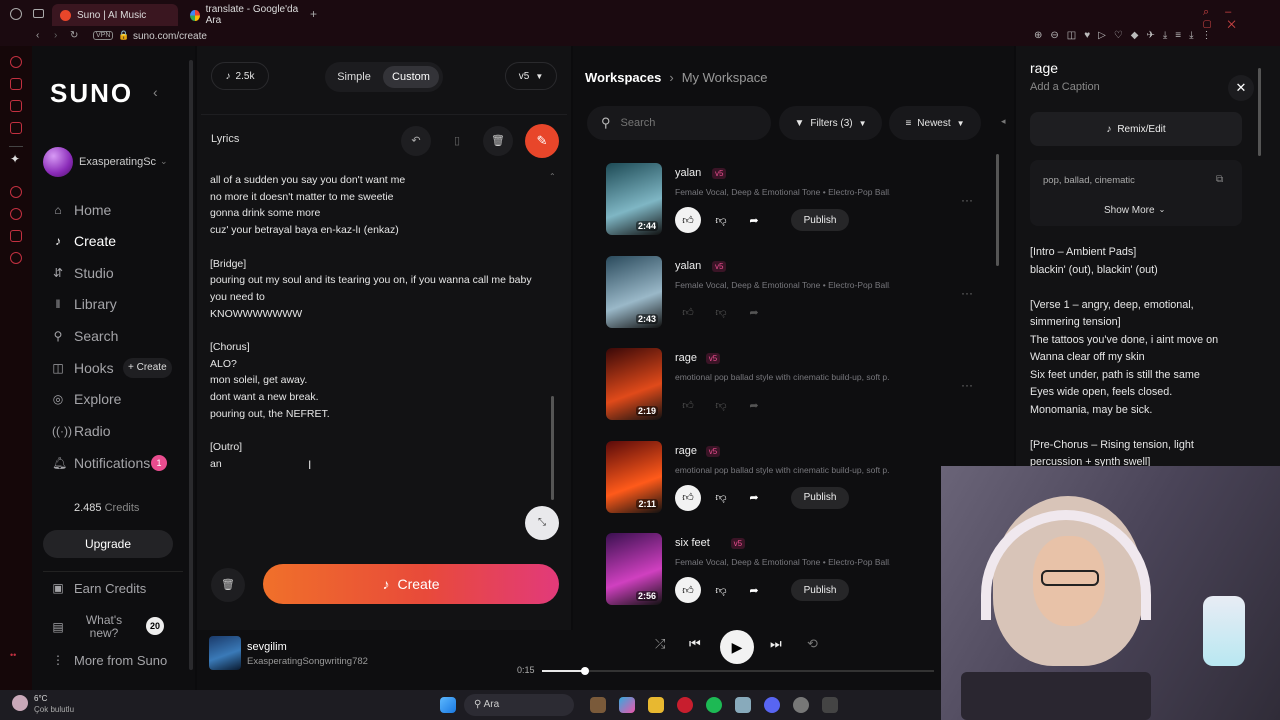 Image resolution: width=1280 pixels, height=720 pixels. I want to click on song-artwork: 2:19, so click(634, 384).